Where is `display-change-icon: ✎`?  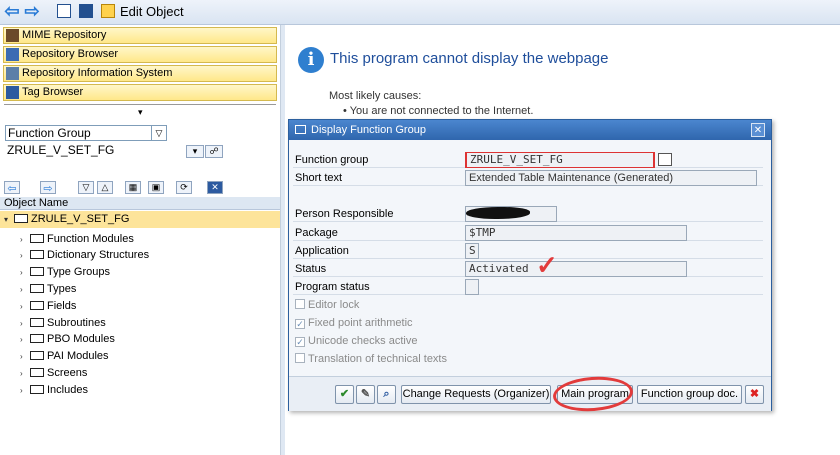
display-change-icon: ✎ is located at coordinates (365, 394).